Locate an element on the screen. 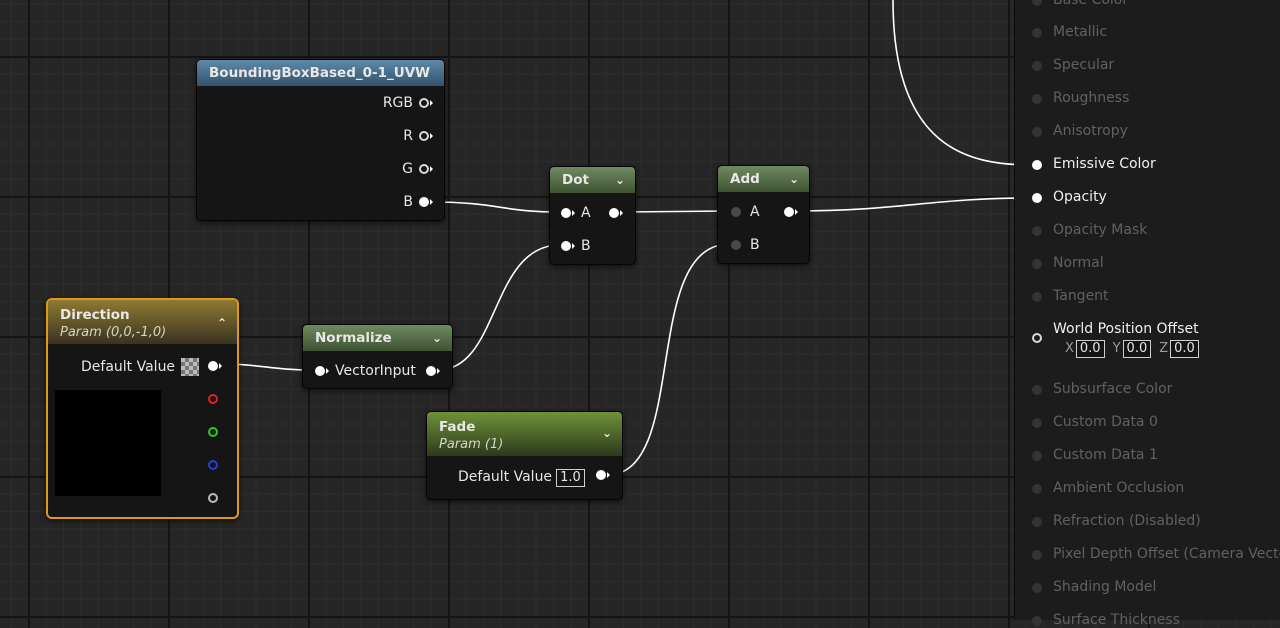 This screenshot has height=628, width=1280. node-title: Fade is located at coordinates (457, 427).